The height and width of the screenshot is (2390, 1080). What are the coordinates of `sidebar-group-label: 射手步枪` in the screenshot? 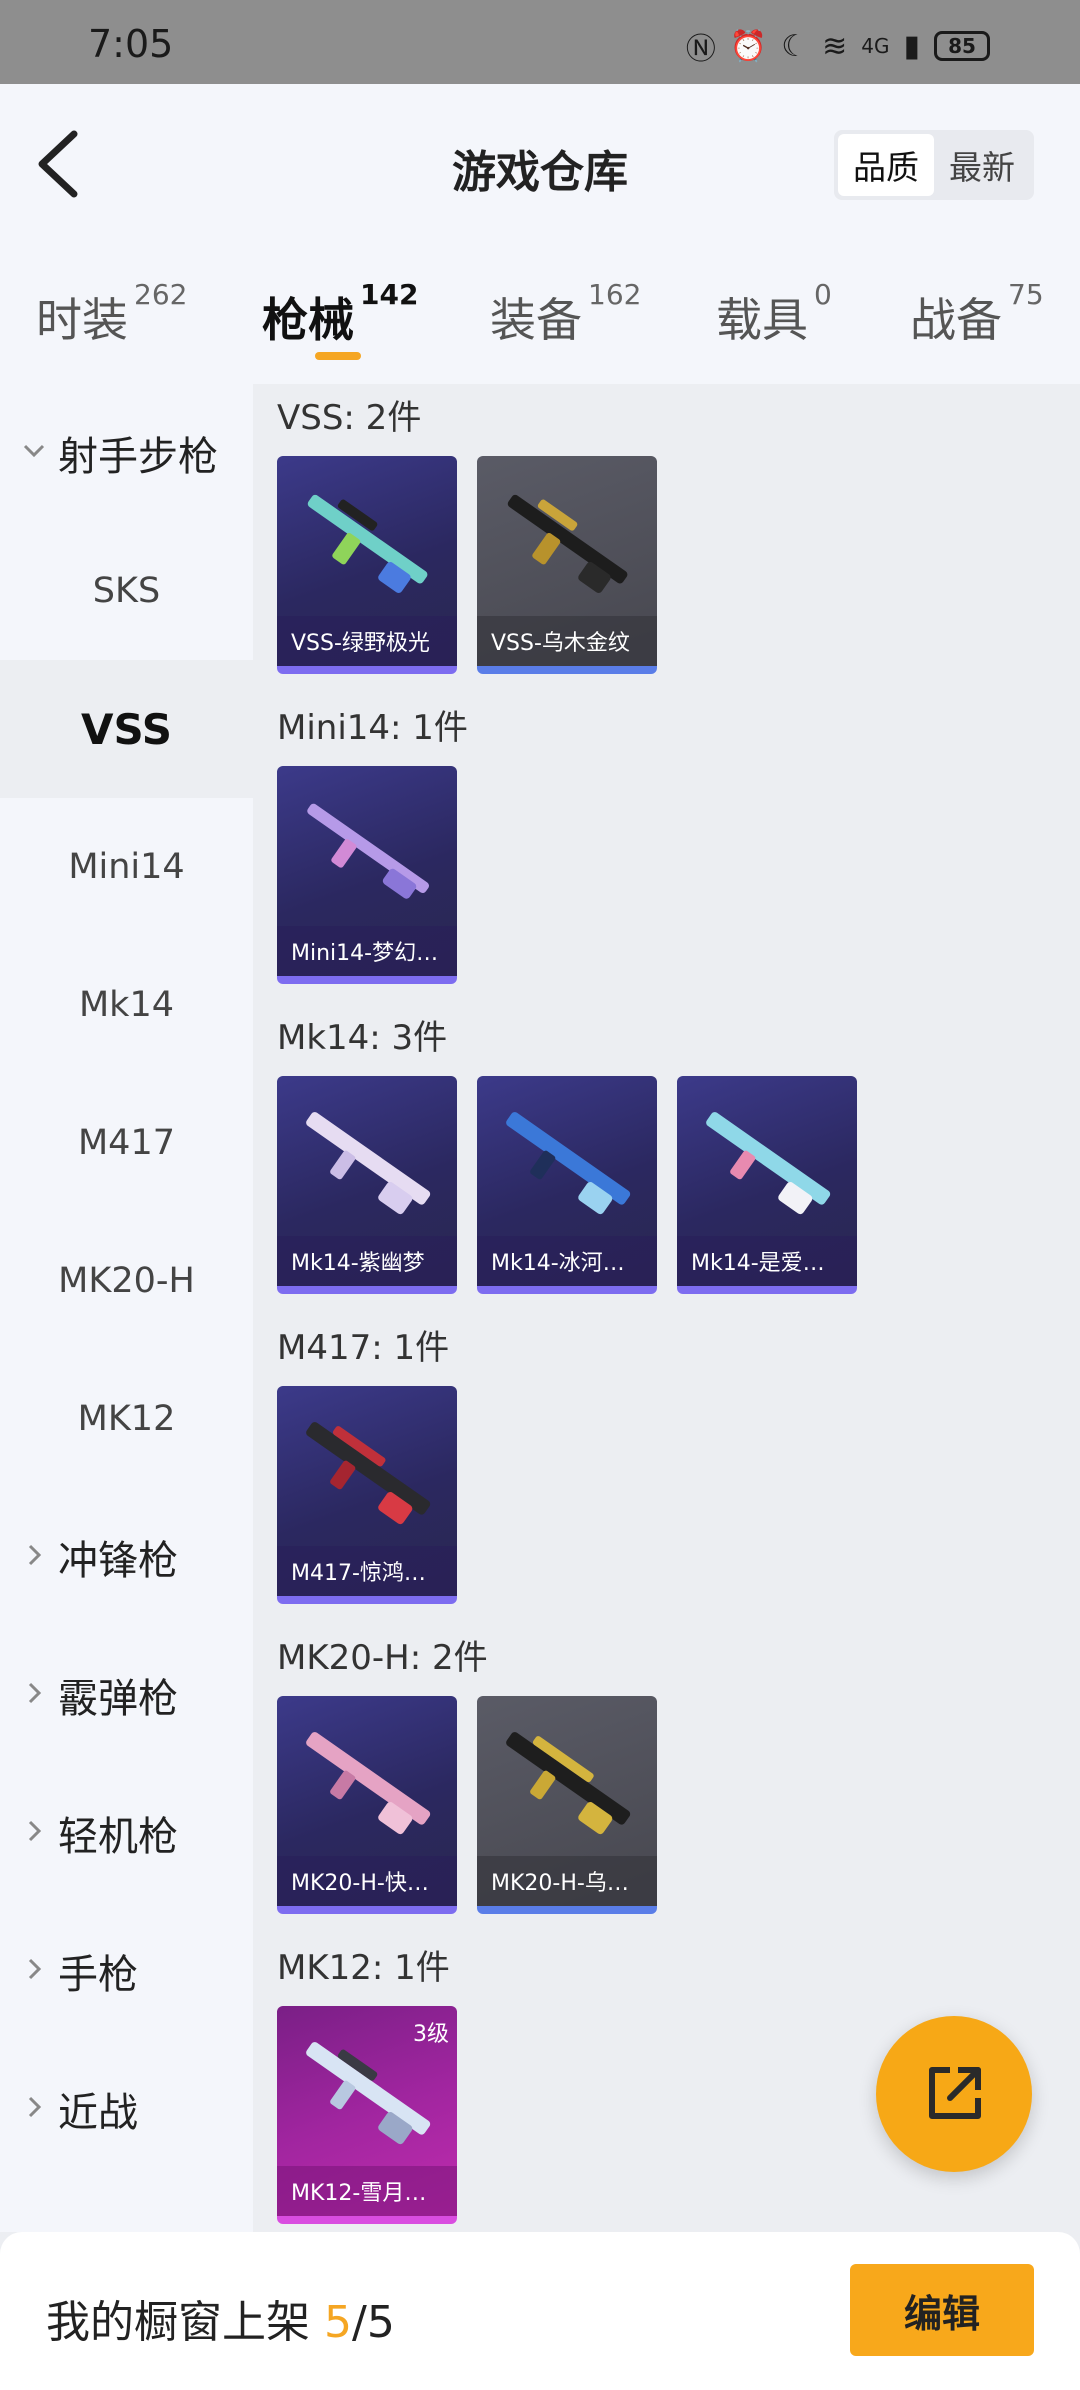 It's located at (138, 457).